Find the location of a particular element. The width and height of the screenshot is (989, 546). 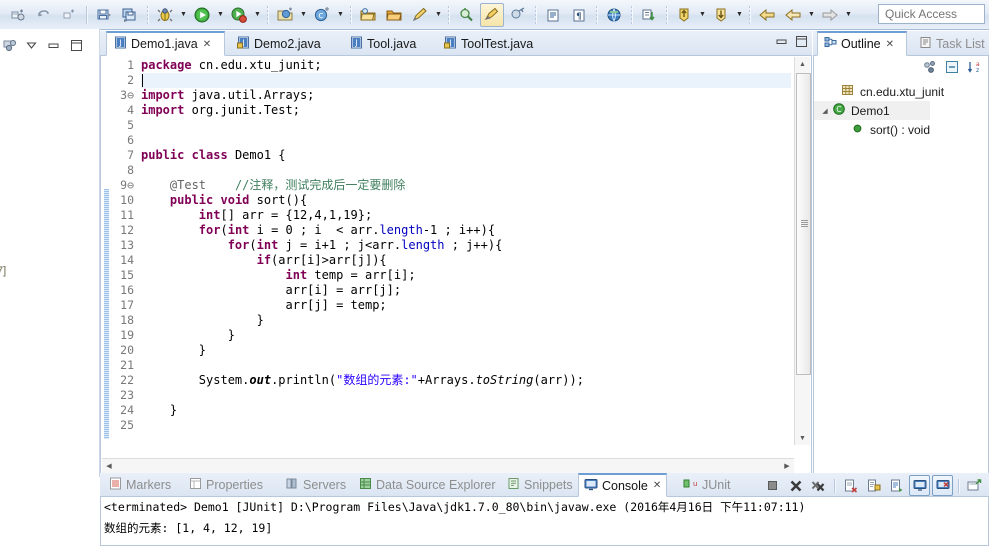

main-toolbar: ▼ ▼ ▼ ▼ C ▼ ▼ ¶ ▼ ▼ ▼ ▼ Quick Access is located at coordinates (494, 15).